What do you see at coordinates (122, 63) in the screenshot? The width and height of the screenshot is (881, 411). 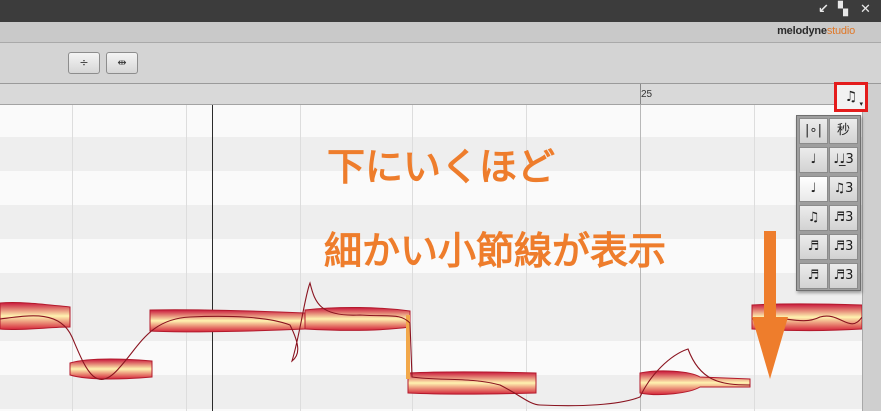 I see `time-tool-button: ⇹` at bounding box center [122, 63].